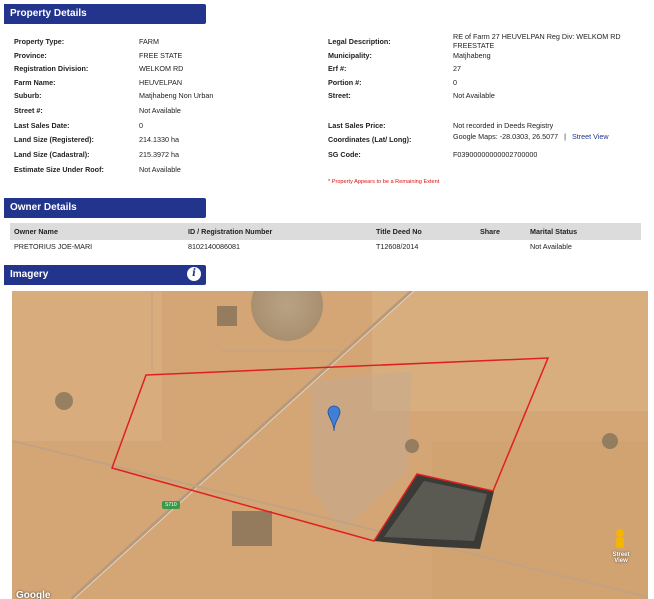 Image resolution: width=654 pixels, height=599 pixels. Describe the element at coordinates (590, 136) in the screenshot. I see `street-view-link: Street View` at that location.